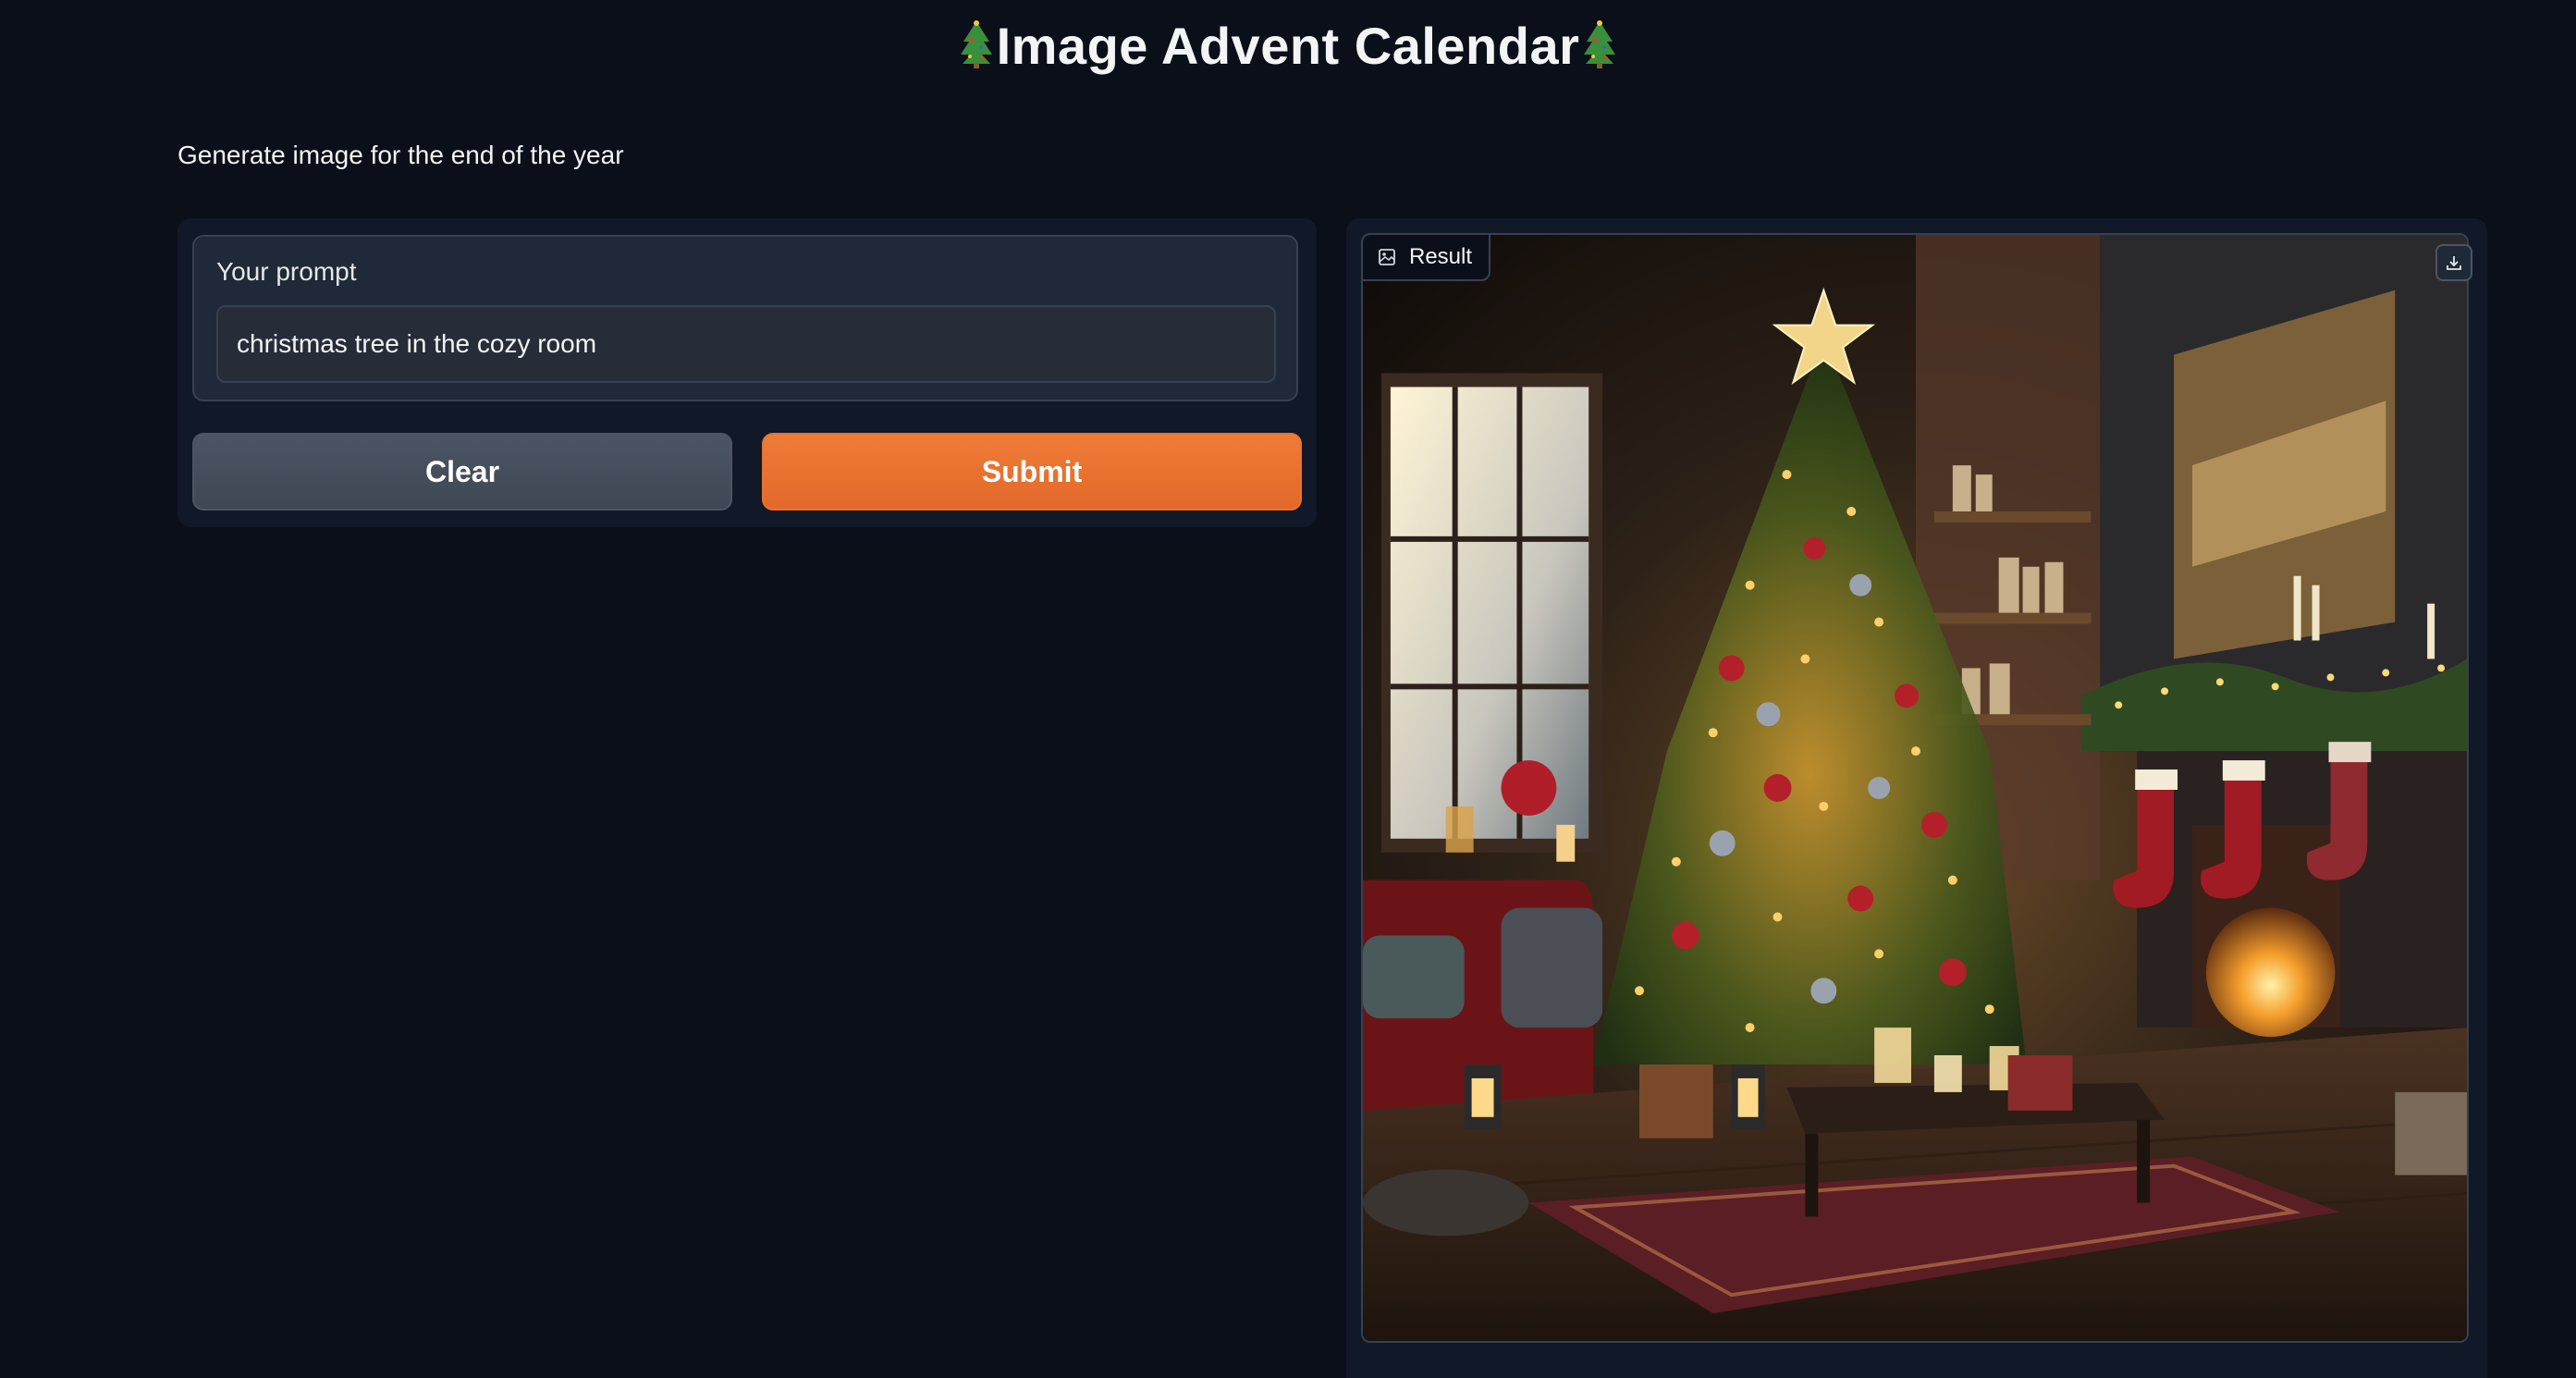  Describe the element at coordinates (401, 155) in the screenshot. I see `page-description: Generate image for the end of the year` at that location.